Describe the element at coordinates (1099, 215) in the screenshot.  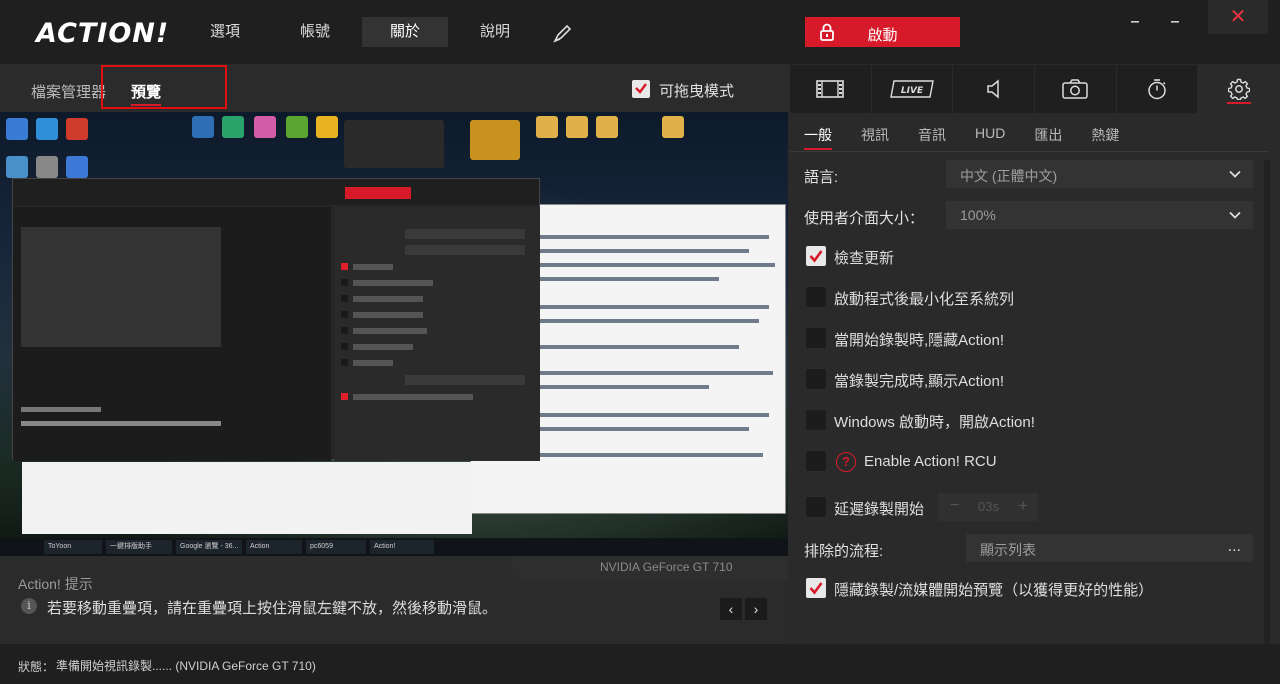
I see `ui-size-select: 100%` at that location.